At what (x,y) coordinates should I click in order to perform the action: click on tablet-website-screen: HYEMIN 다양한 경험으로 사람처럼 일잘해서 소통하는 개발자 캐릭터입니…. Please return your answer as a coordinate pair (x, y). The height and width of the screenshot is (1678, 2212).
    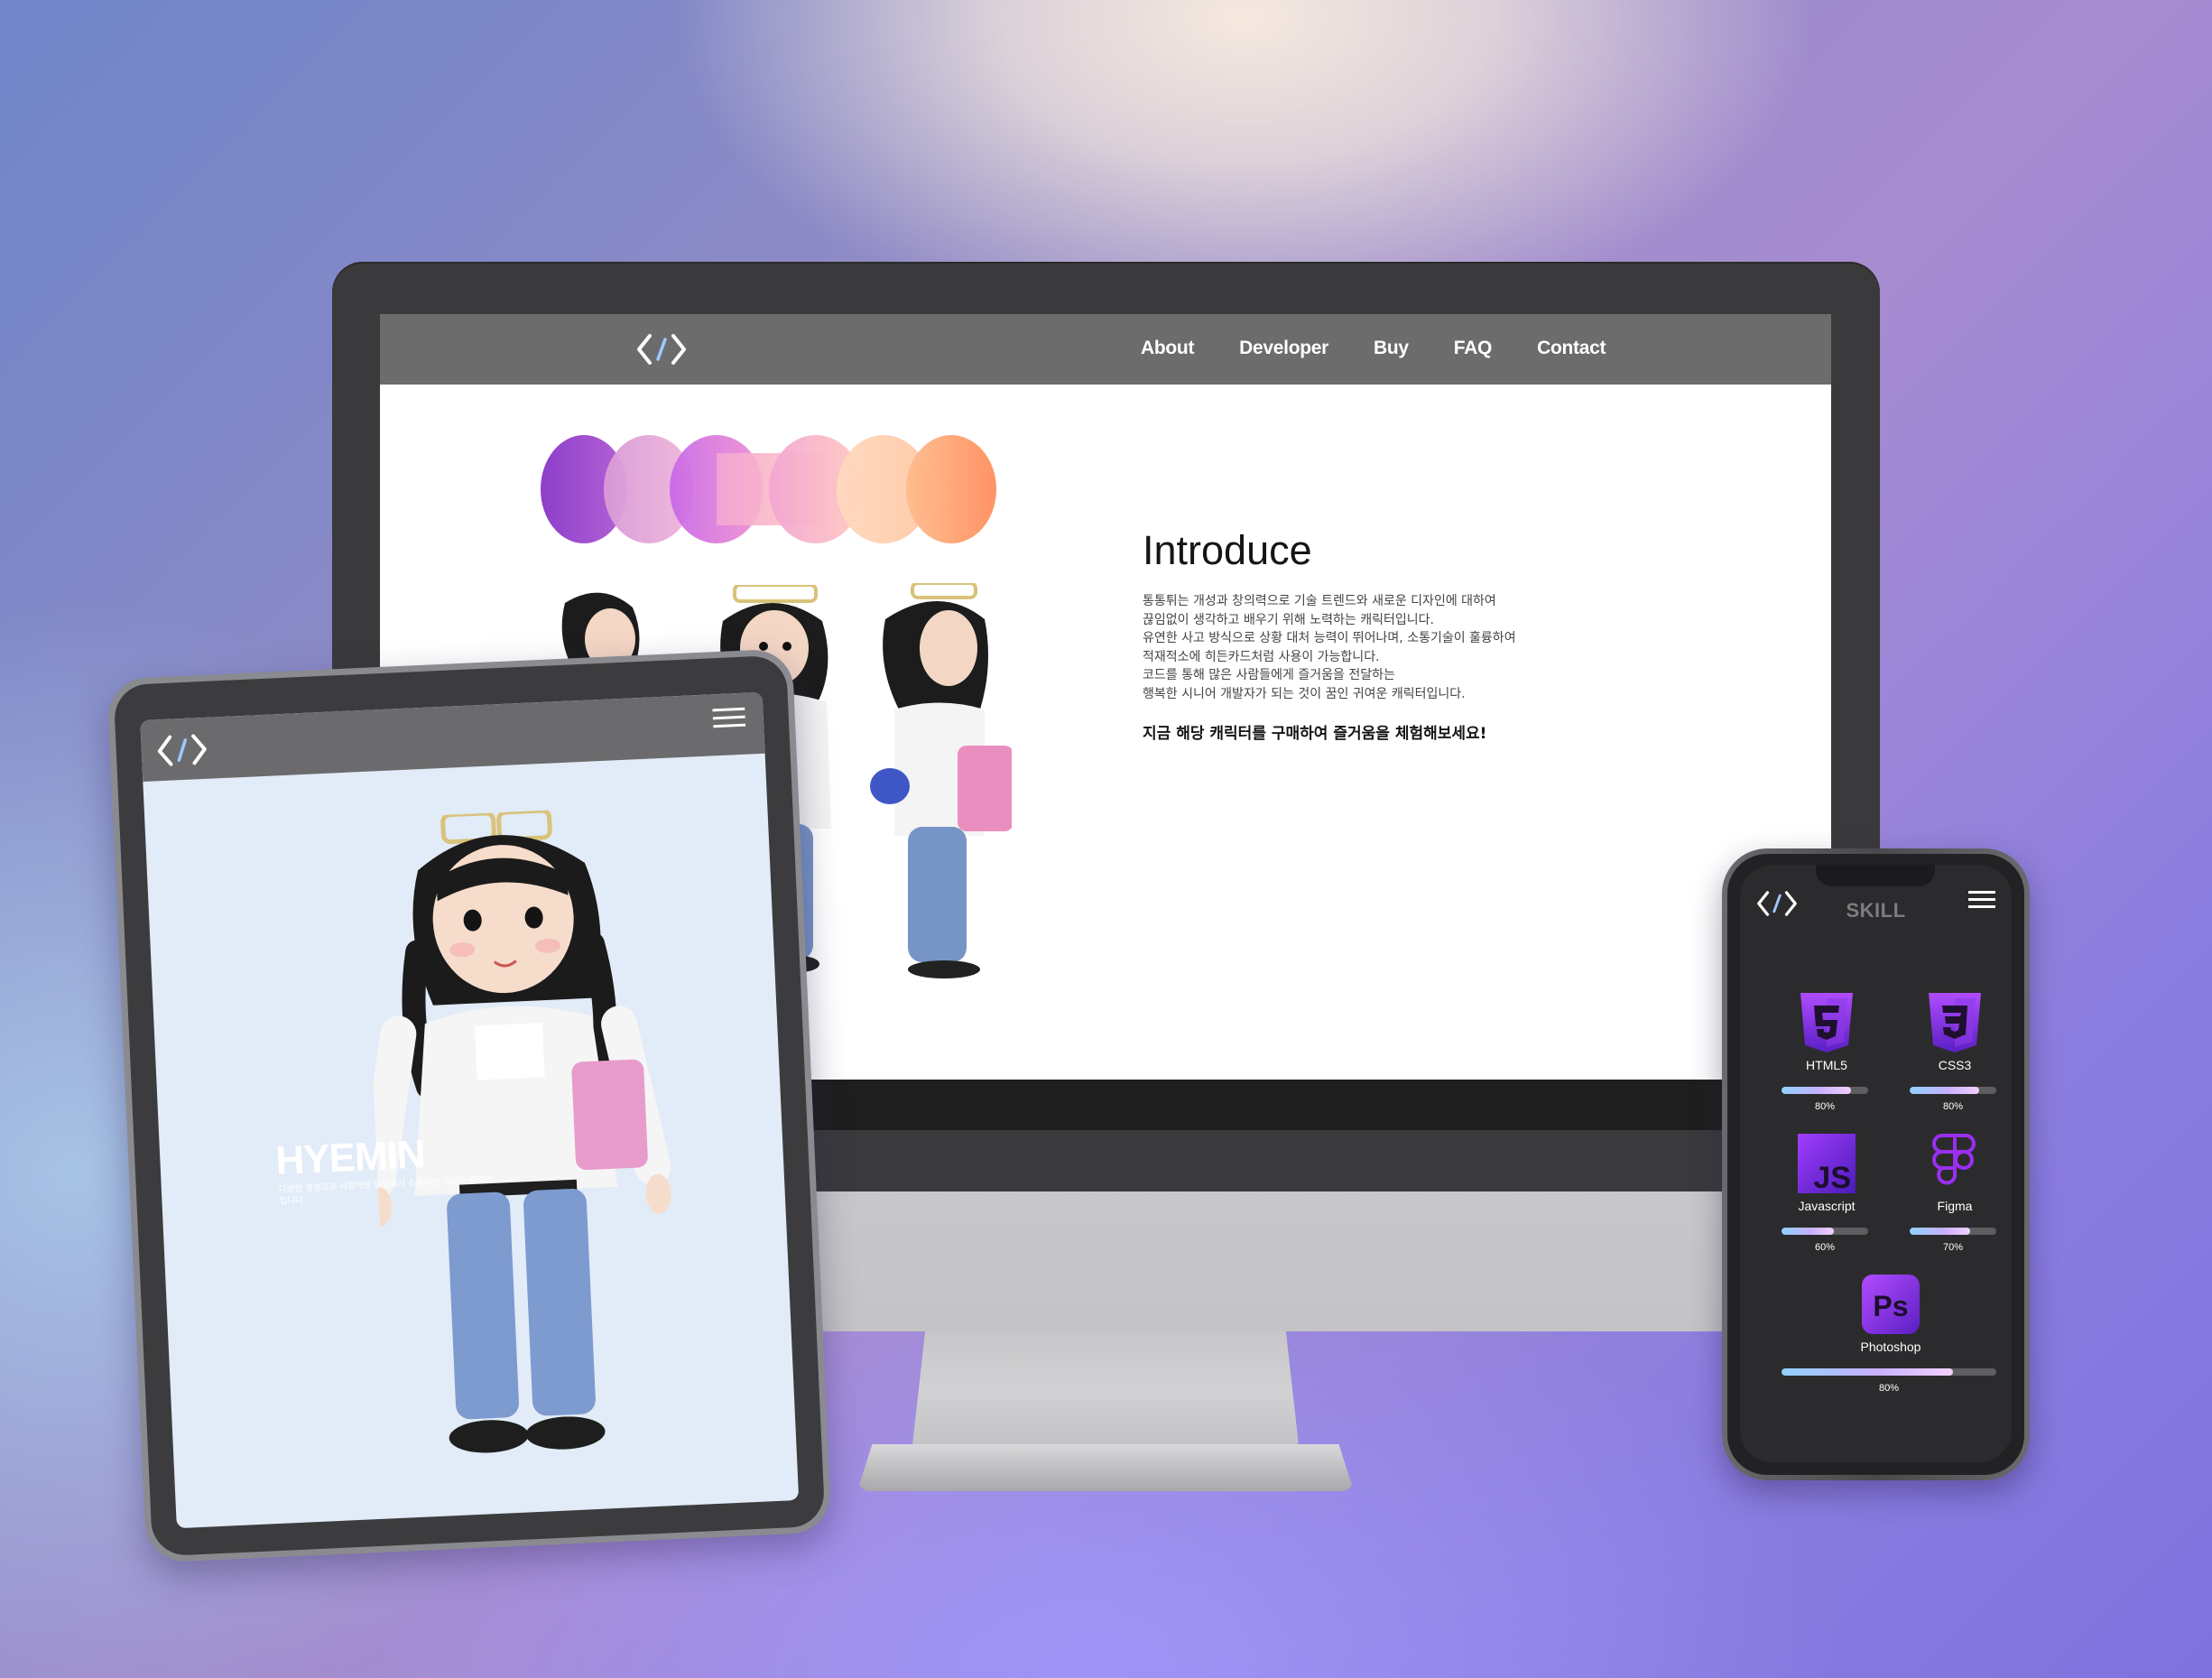
    Looking at the image, I should click on (470, 1110).